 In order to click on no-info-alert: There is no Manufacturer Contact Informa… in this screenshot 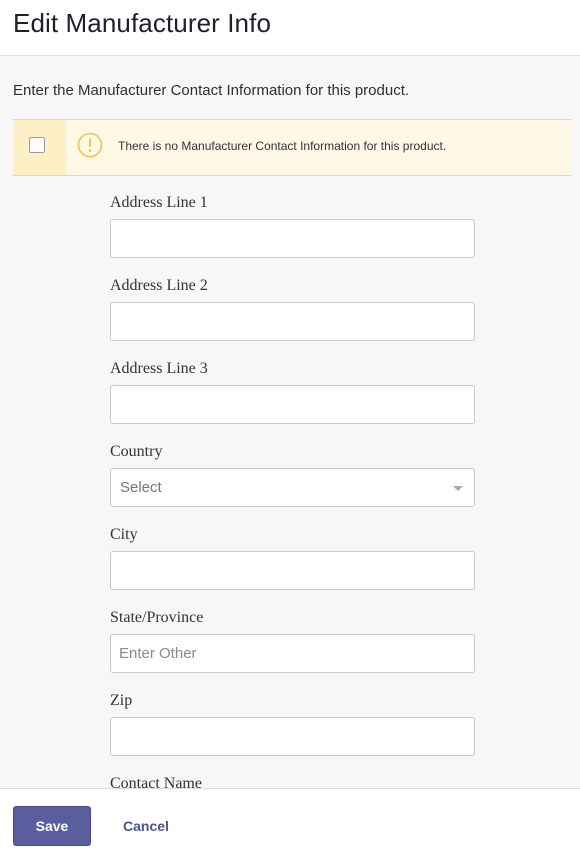, I will do `click(292, 147)`.